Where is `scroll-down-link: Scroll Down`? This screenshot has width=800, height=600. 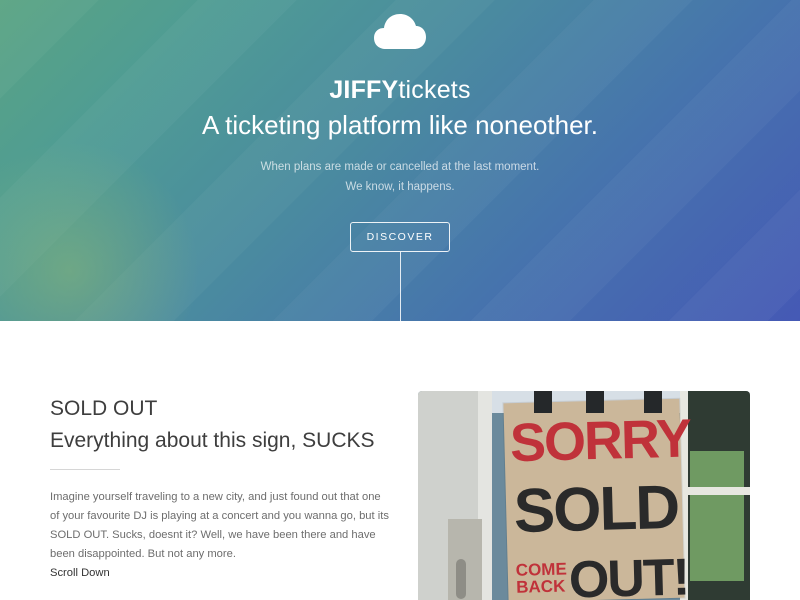 scroll-down-link: Scroll Down is located at coordinates (80, 573).